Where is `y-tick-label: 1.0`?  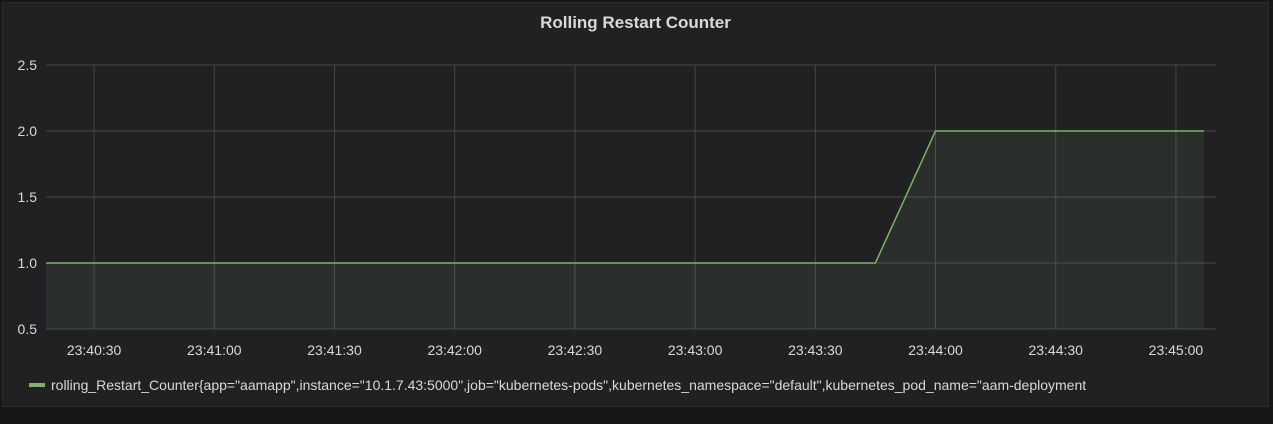
y-tick-label: 1.0 is located at coordinates (28, 263).